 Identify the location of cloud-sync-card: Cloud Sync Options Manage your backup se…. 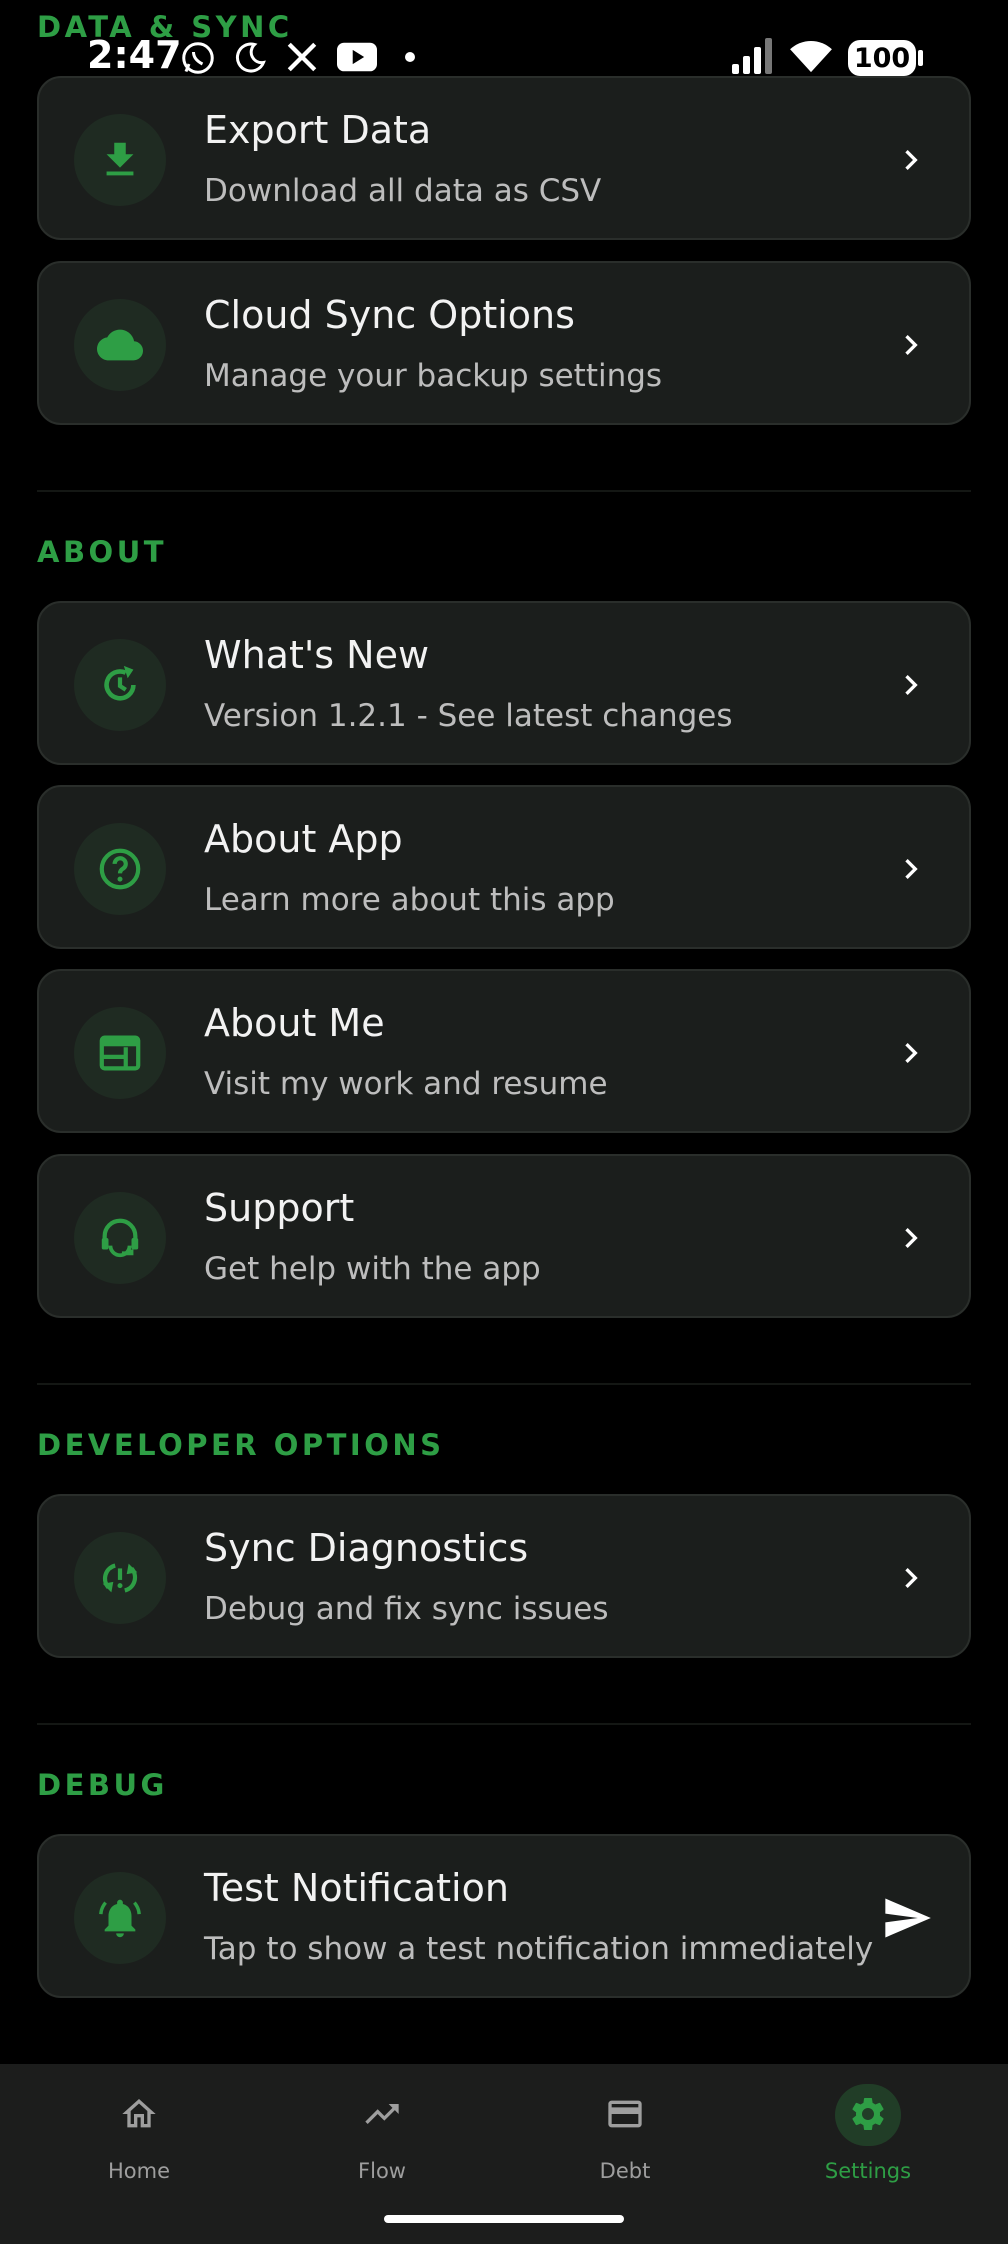
(504, 343).